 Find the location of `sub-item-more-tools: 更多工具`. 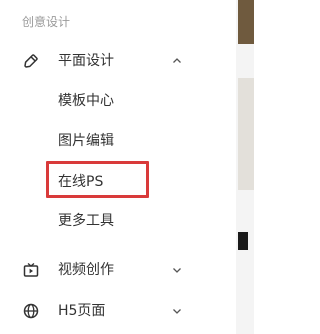

sub-item-more-tools: 更多工具 is located at coordinates (86, 221).